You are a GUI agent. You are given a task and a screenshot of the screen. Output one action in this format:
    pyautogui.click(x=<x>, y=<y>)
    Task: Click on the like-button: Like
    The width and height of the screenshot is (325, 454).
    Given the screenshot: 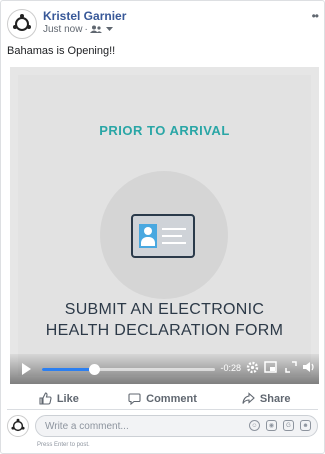 What is the action you would take?
    pyautogui.click(x=59, y=398)
    